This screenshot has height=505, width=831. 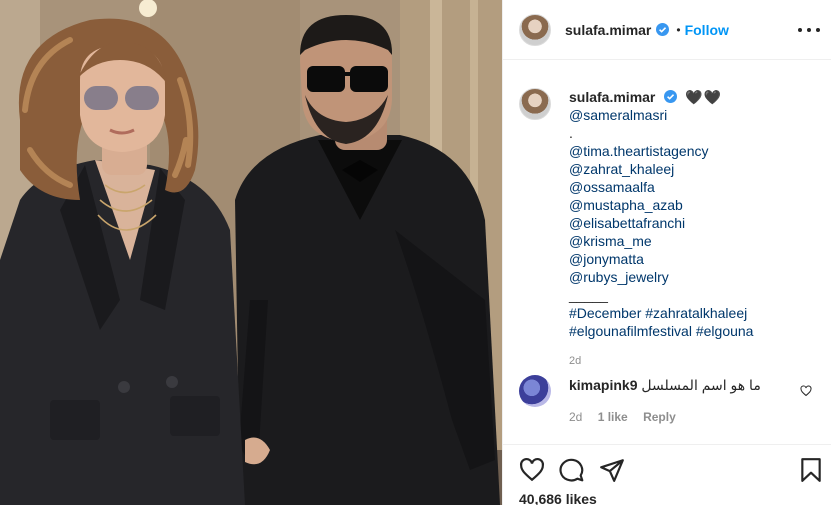 What do you see at coordinates (532, 470) in the screenshot?
I see `heart-icon` at bounding box center [532, 470].